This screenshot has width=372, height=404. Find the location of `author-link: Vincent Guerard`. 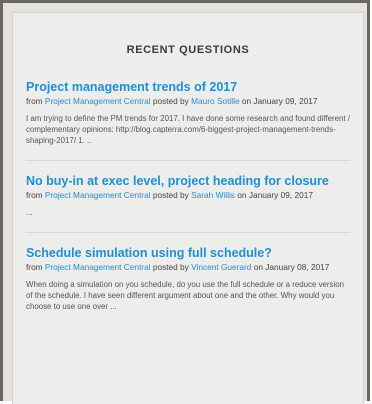

author-link: Vincent Guerard is located at coordinates (221, 267).